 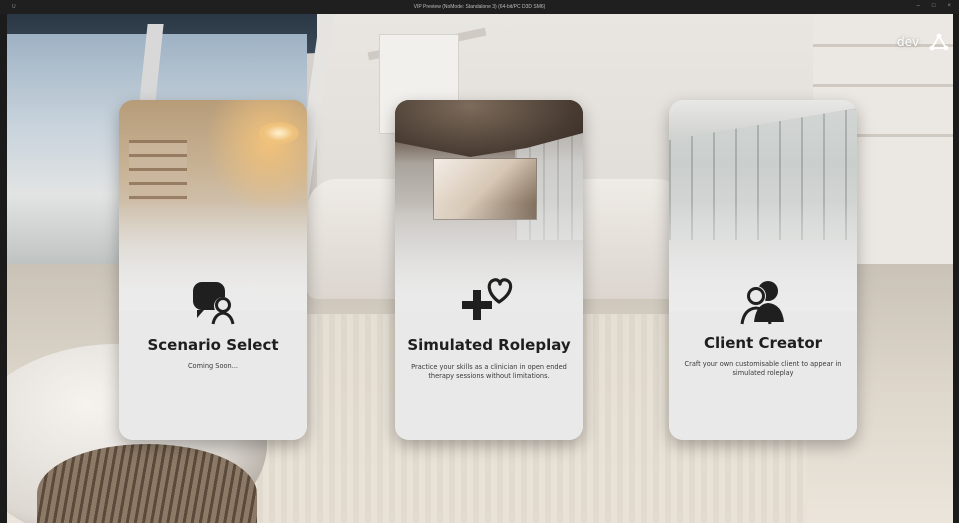 I want to click on card-title: Simulated Roleplay, so click(x=489, y=345).